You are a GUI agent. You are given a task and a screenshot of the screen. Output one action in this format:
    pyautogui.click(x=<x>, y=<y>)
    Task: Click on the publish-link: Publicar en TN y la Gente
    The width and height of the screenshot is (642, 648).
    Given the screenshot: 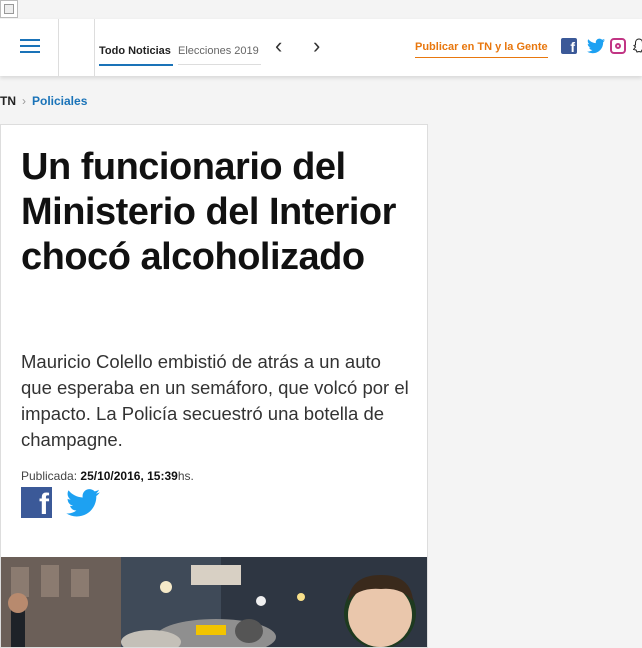 What is the action you would take?
    pyautogui.click(x=481, y=49)
    